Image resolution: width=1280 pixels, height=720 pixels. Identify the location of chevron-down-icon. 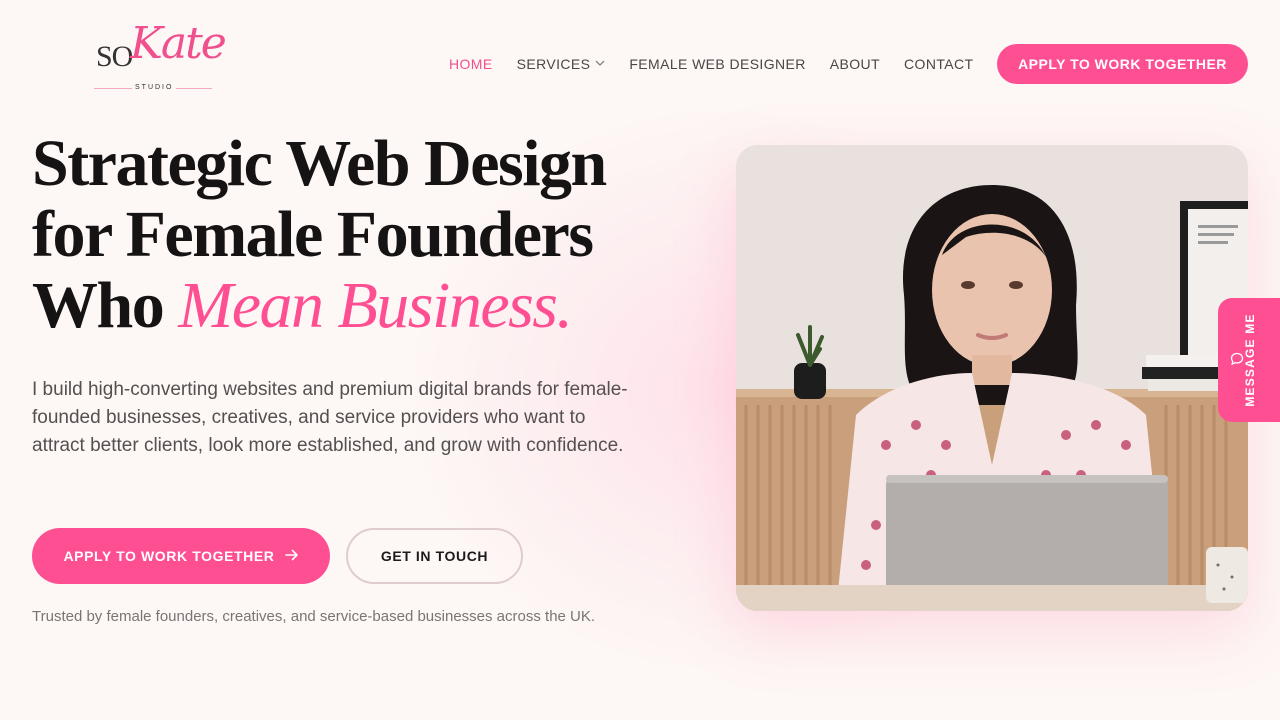
(600, 64).